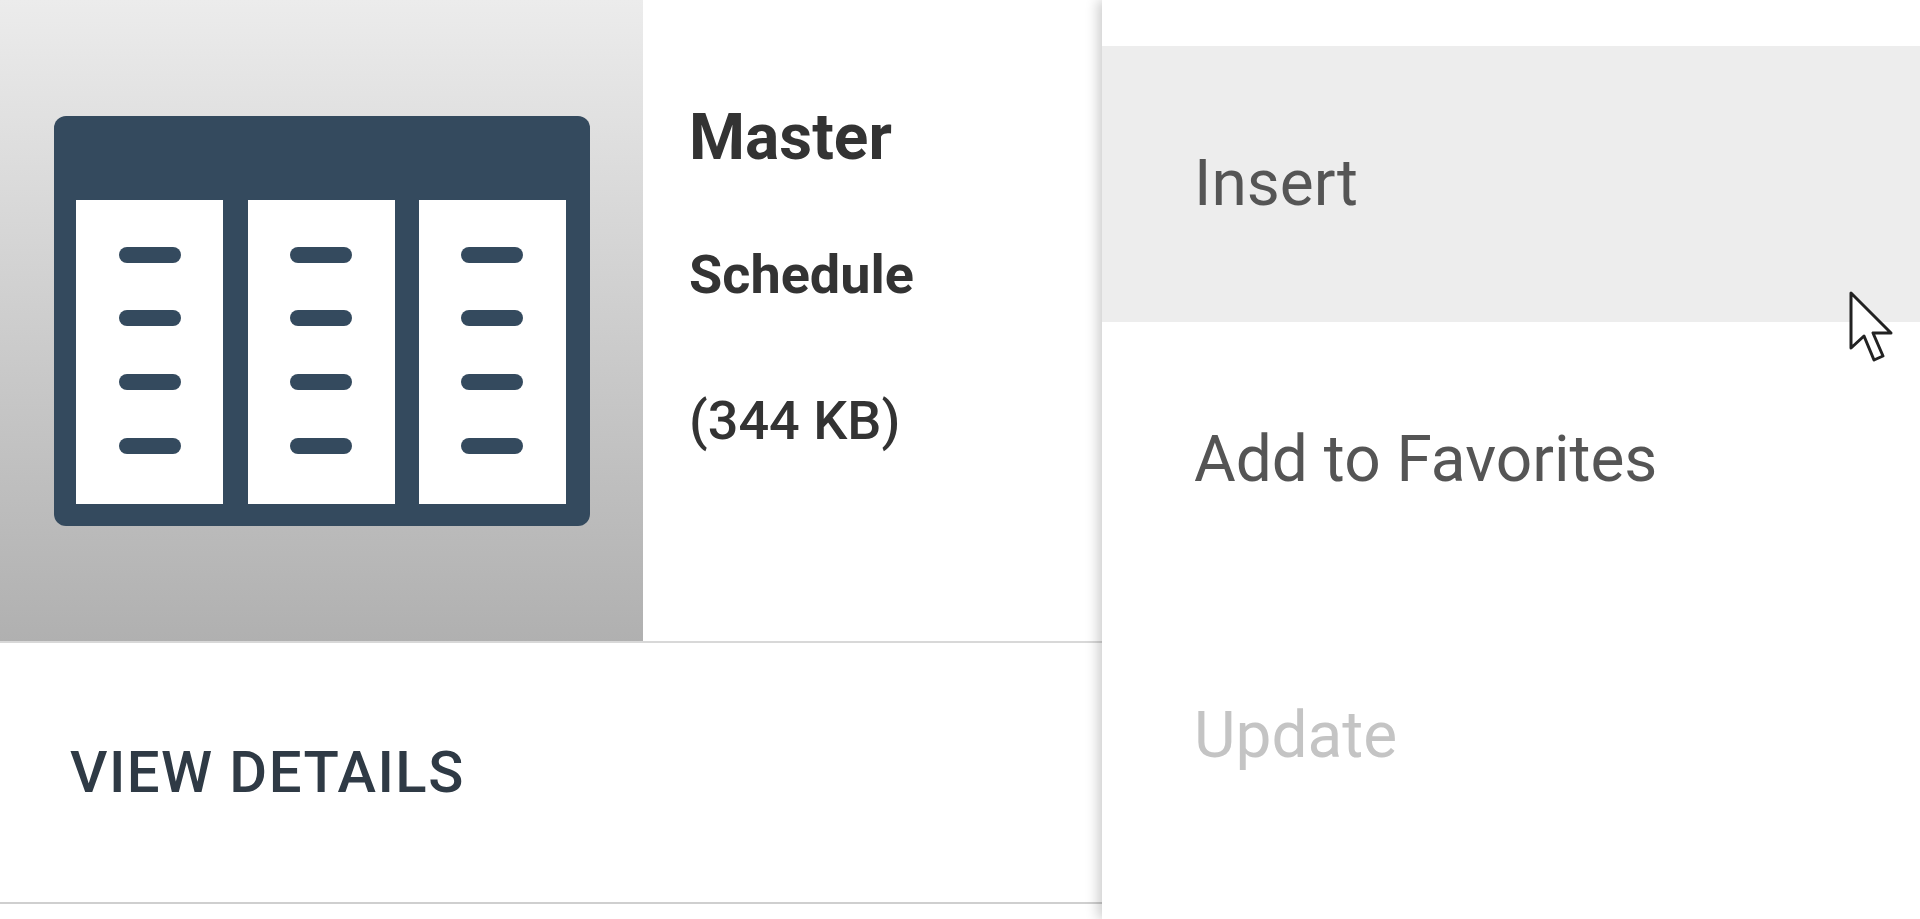 This screenshot has height=919, width=1920. Describe the element at coordinates (1511, 460) in the screenshot. I see `menu-item: Add to Favorites` at that location.